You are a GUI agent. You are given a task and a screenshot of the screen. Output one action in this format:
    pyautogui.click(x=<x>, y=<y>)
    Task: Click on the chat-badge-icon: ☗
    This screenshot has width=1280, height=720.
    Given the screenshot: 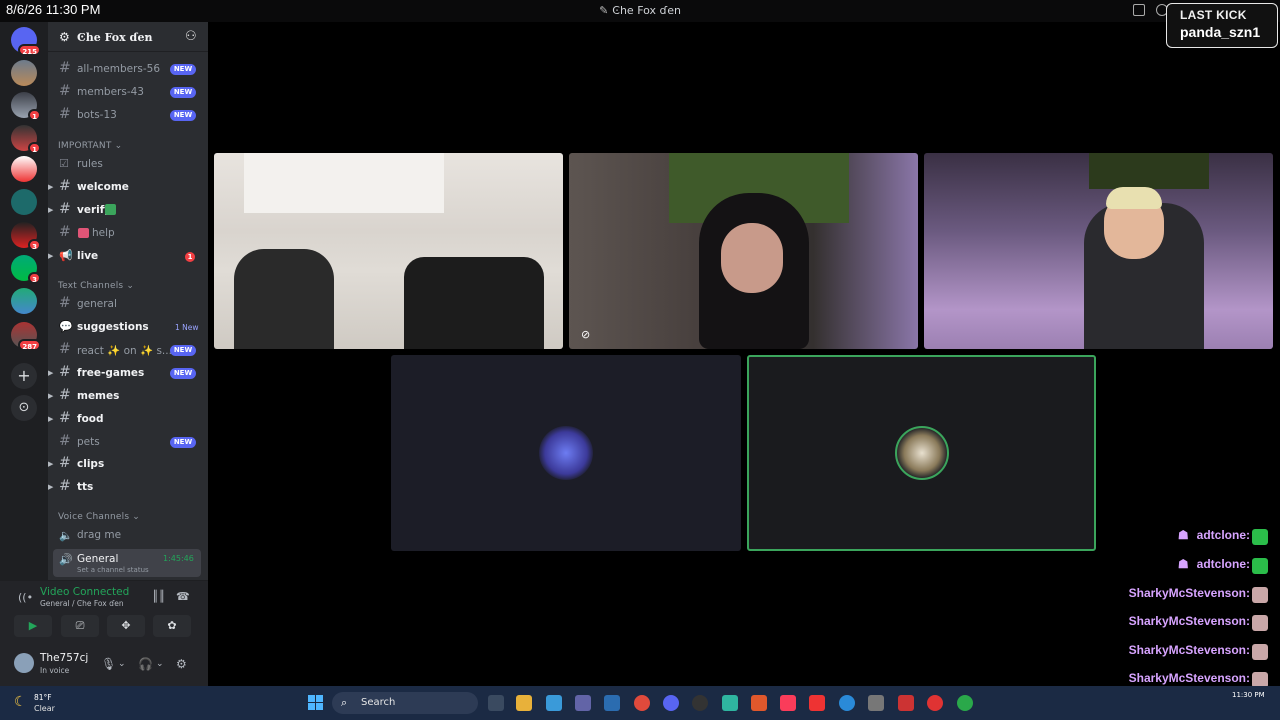 What is the action you would take?
    pyautogui.click(x=1183, y=535)
    